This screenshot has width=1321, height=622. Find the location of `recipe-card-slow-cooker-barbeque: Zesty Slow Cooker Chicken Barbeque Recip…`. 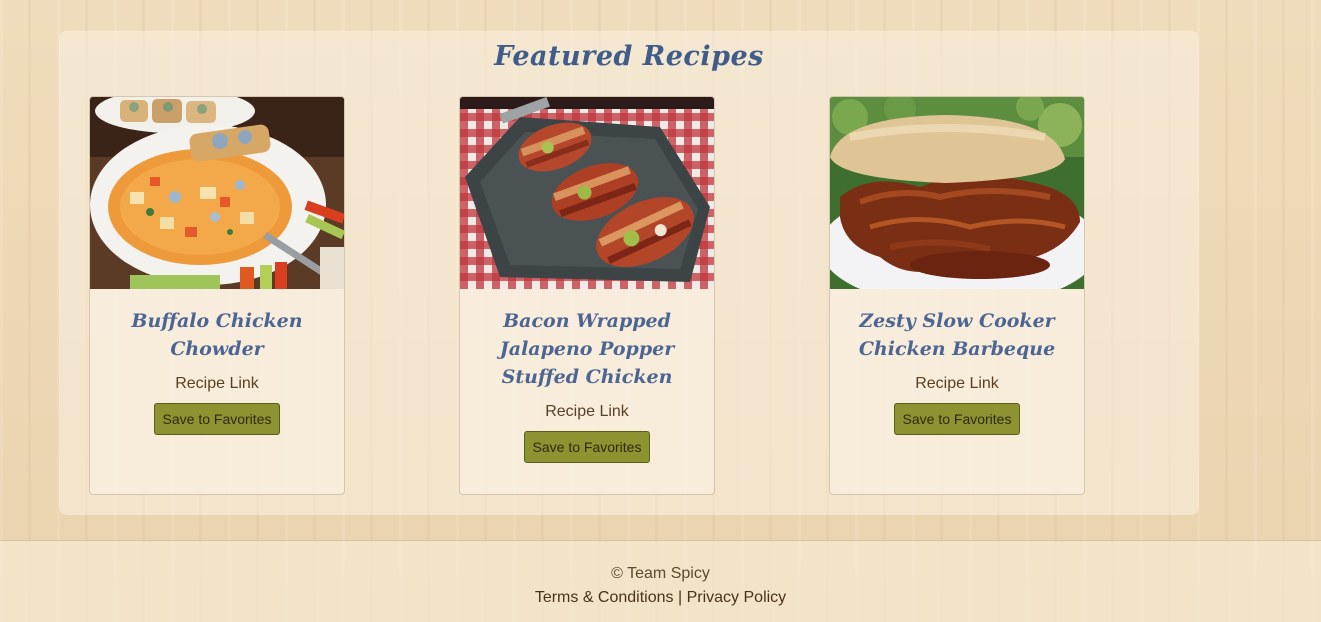

recipe-card-slow-cooker-barbeque: Zesty Slow Cooker Chicken Barbeque Recip… is located at coordinates (957, 295).